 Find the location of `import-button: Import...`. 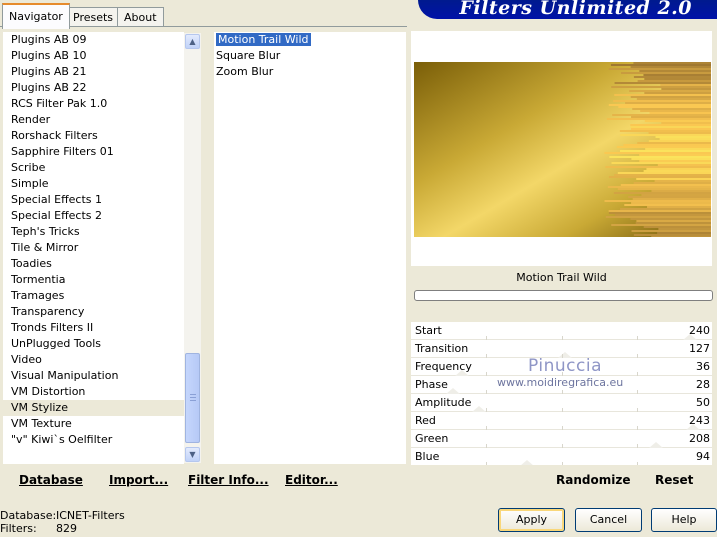

import-button: Import... is located at coordinates (138, 480).